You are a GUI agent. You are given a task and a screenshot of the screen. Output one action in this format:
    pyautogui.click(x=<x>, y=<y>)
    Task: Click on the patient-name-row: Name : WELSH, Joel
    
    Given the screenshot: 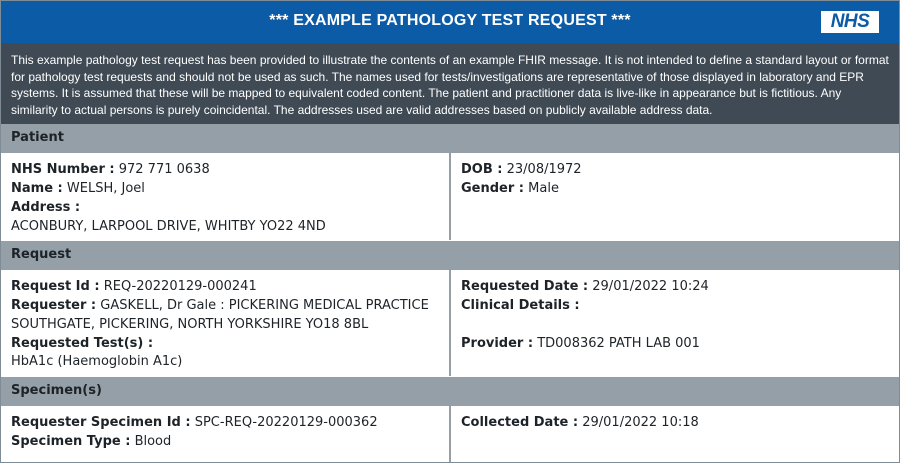 What is the action you would take?
    pyautogui.click(x=78, y=188)
    